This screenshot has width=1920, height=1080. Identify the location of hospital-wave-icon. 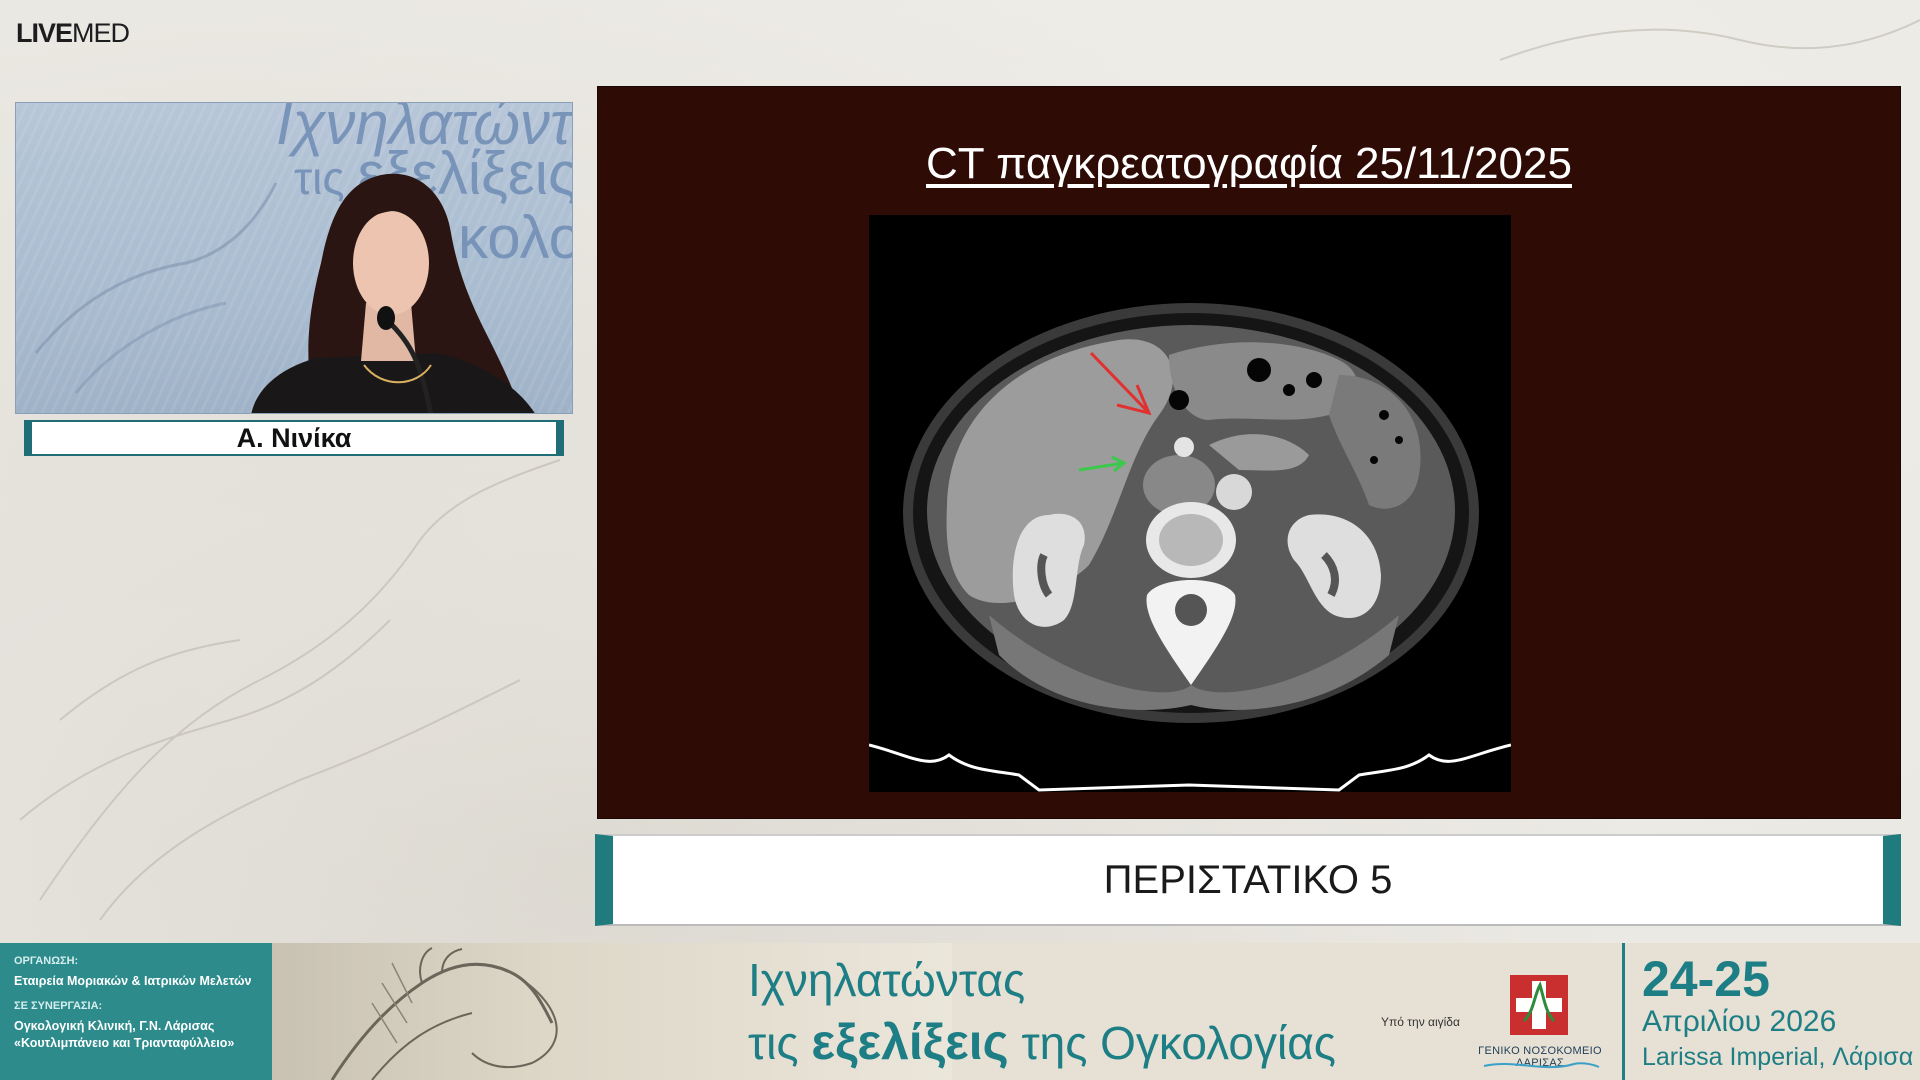
(1541, 1065).